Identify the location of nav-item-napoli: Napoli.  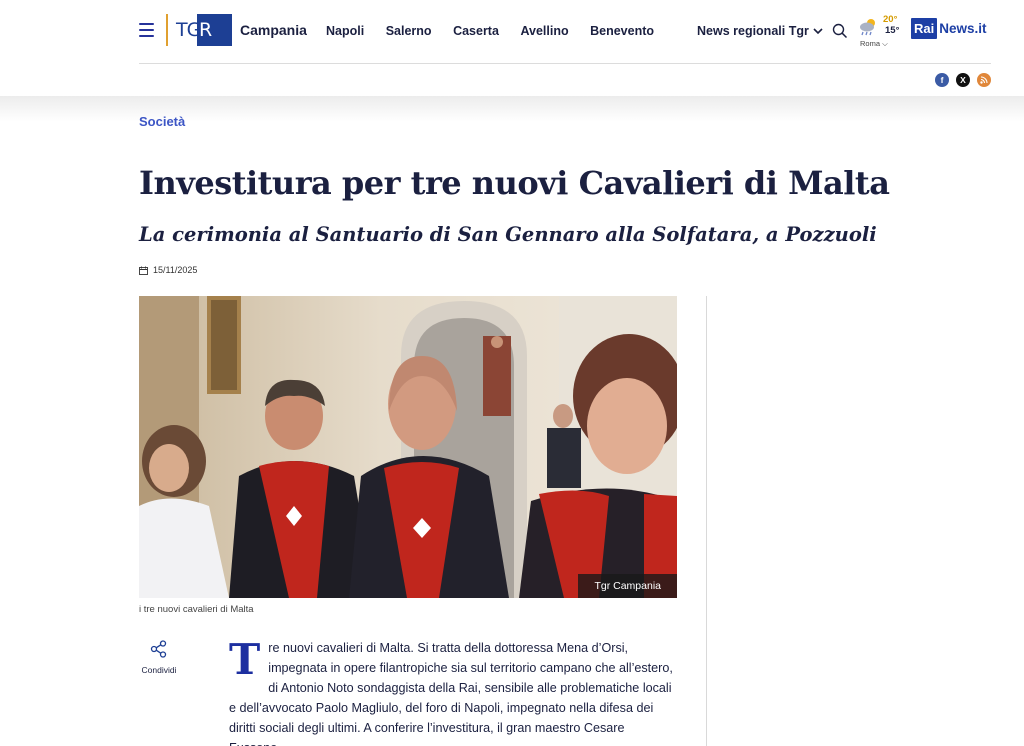
(345, 31).